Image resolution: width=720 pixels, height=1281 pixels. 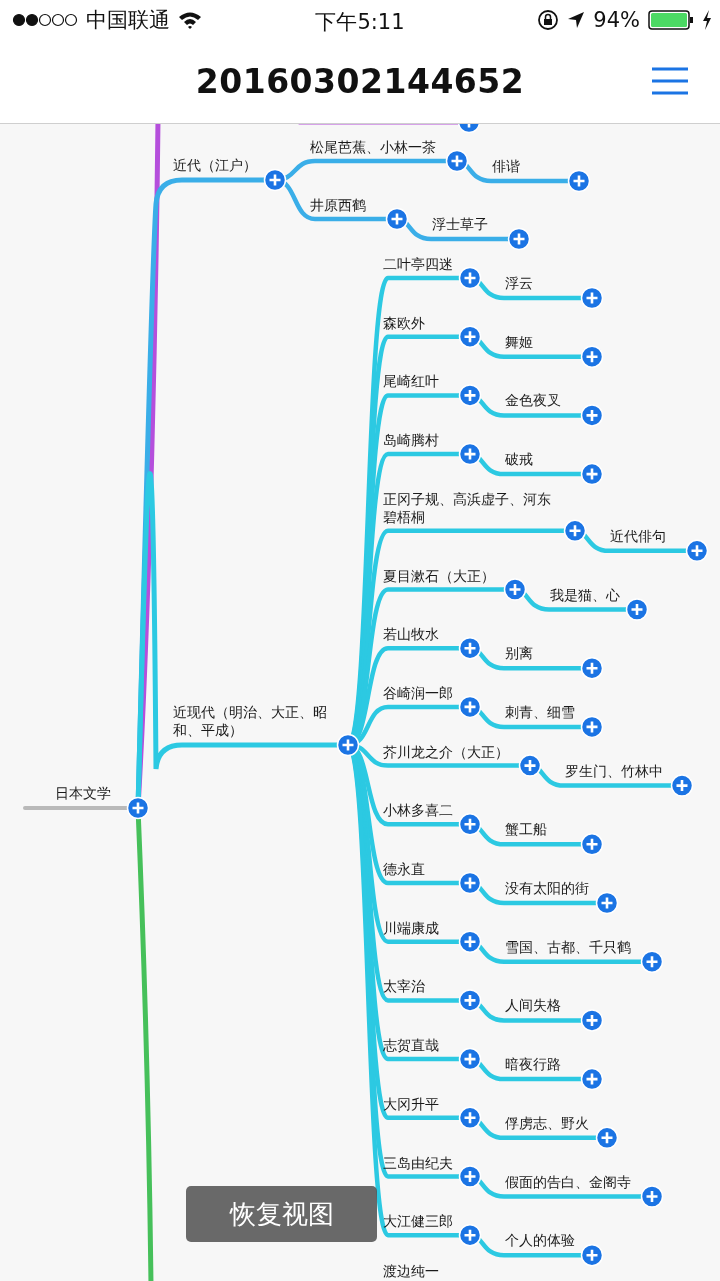 What do you see at coordinates (540, 1240) in the screenshot?
I see `node-label: 个人的体验` at bounding box center [540, 1240].